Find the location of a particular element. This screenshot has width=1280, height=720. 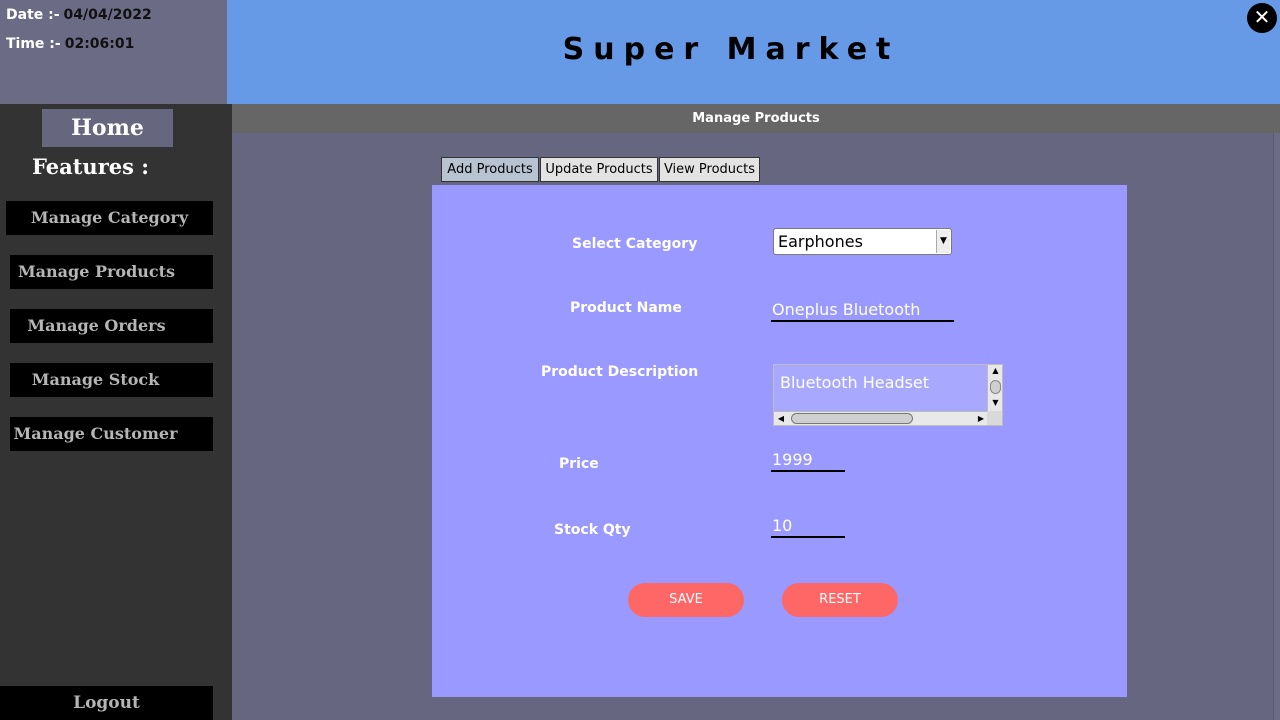

tab-view-products: View Products is located at coordinates (709, 169).